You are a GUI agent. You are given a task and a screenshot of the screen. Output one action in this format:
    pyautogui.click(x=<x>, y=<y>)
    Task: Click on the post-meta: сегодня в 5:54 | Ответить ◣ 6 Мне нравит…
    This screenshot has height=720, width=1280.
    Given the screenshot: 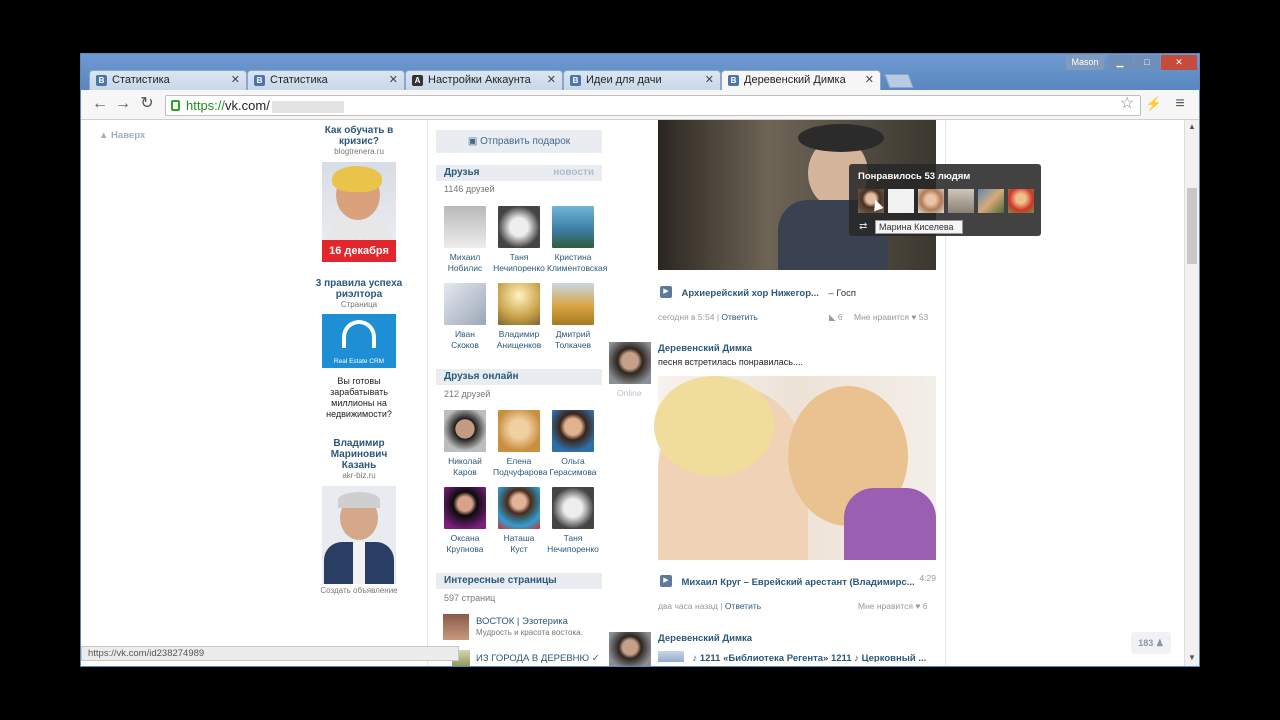 What is the action you would take?
    pyautogui.click(x=793, y=317)
    